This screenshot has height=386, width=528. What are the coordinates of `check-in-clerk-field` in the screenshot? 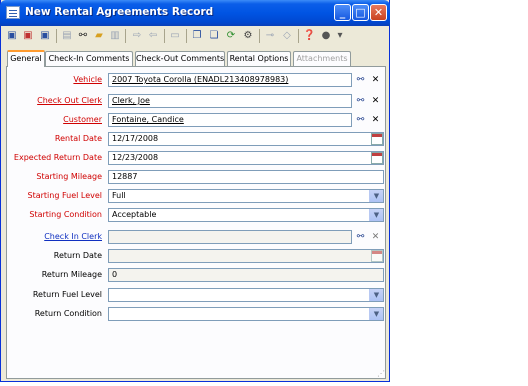 It's located at (230, 237).